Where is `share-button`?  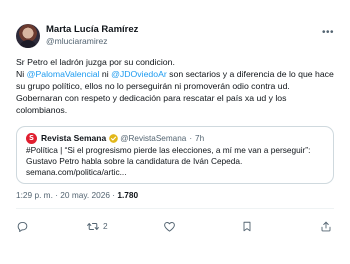
share-button is located at coordinates (326, 226).